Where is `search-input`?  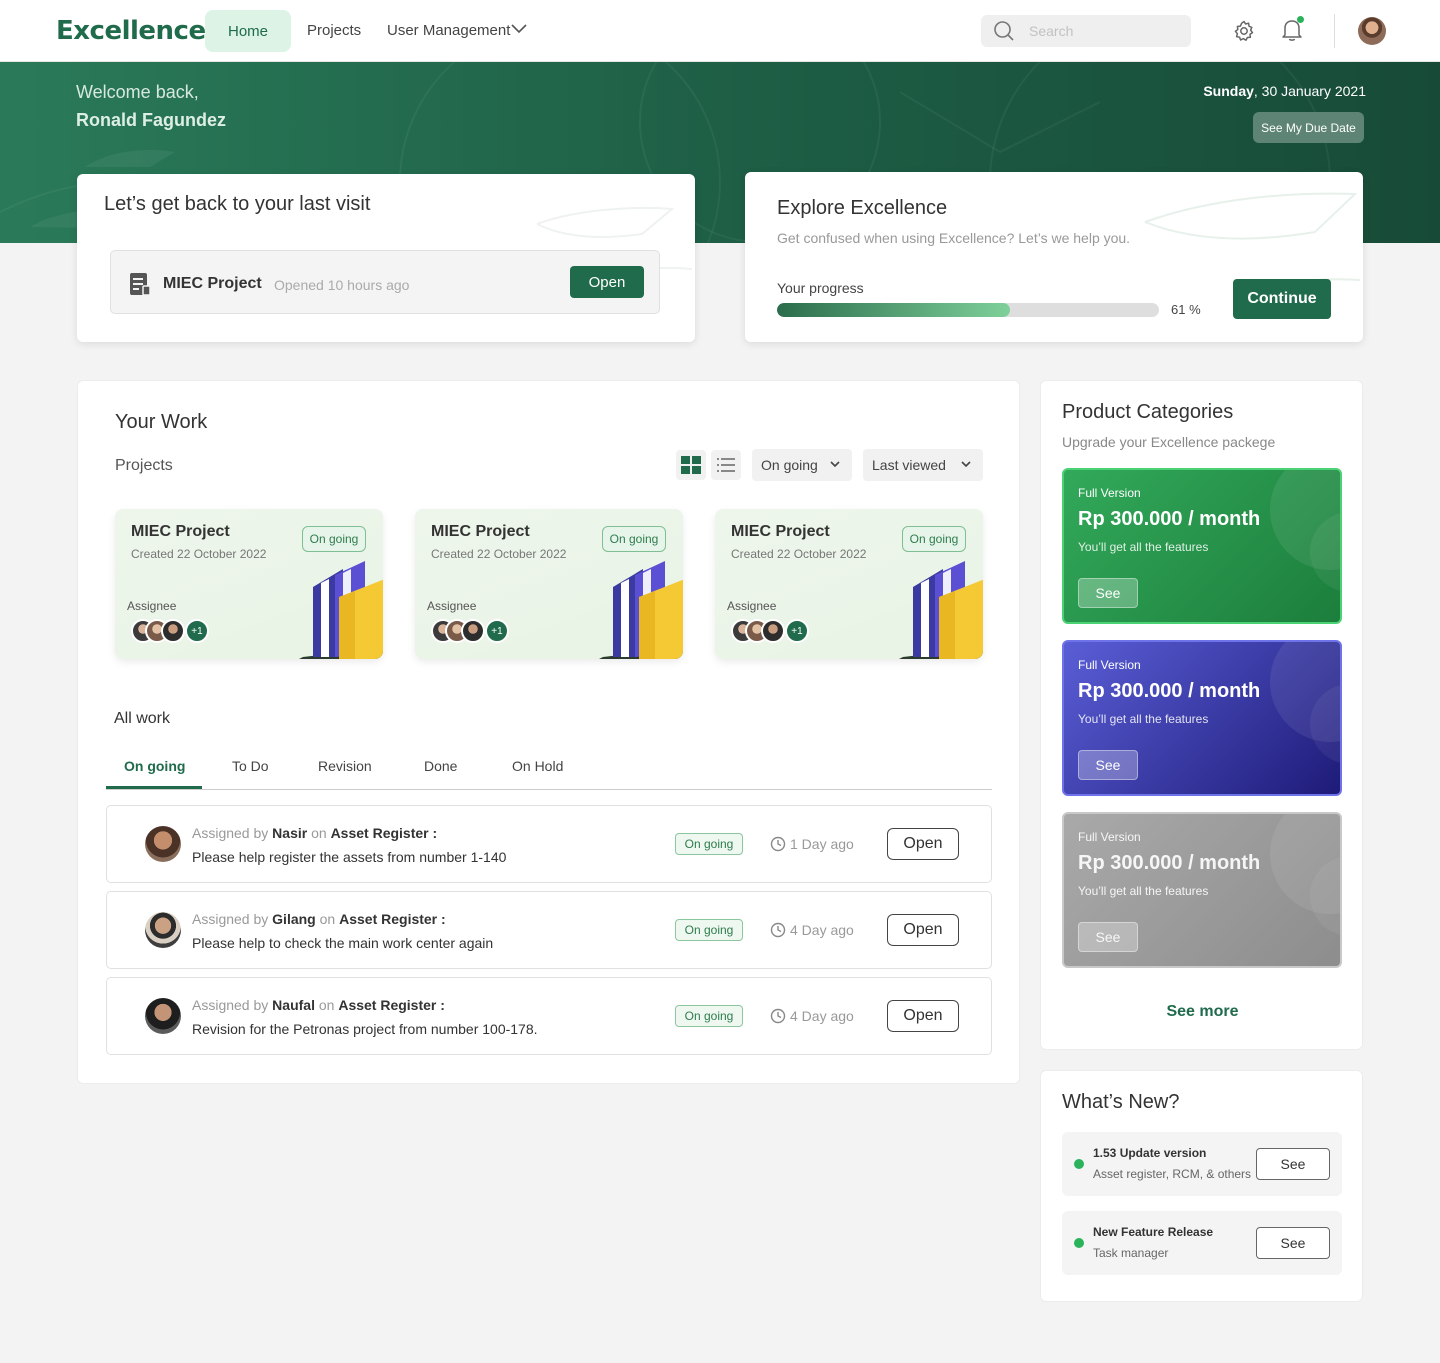
search-input is located at coordinates (1104, 31).